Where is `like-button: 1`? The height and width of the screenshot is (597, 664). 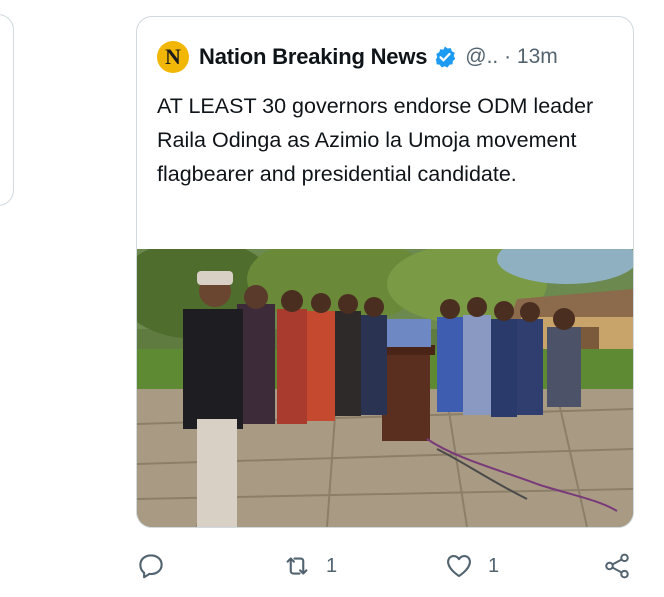
like-button: 1 is located at coordinates (471, 566).